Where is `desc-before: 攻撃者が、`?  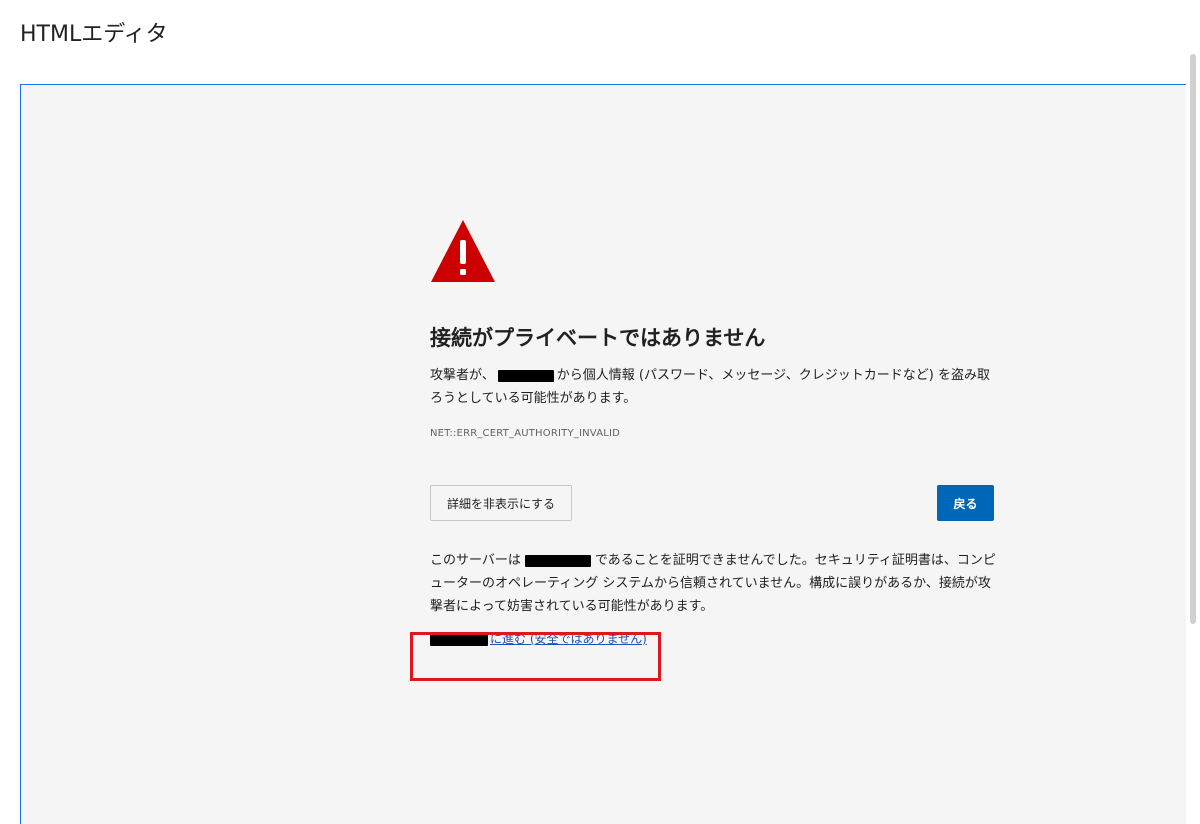
desc-before: 攻撃者が、 is located at coordinates (462, 375).